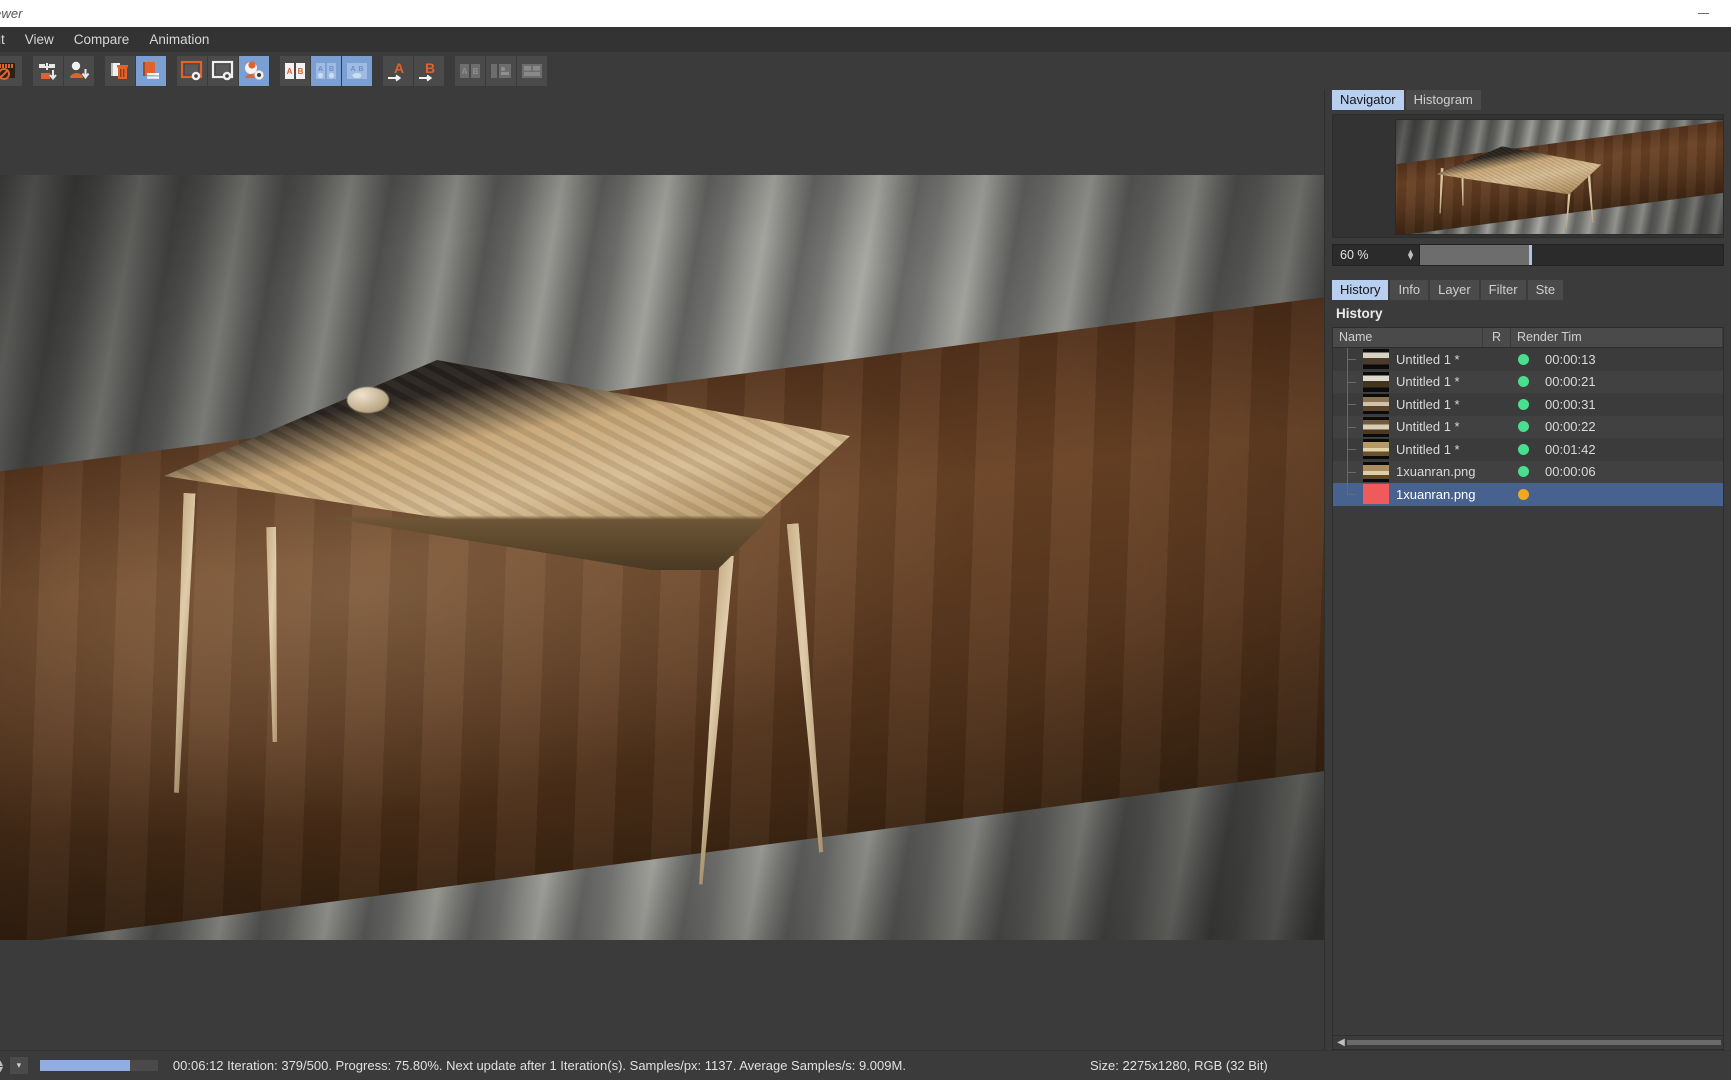 This screenshot has height=1080, width=1731. I want to click on status-dot-ok, so click(1523, 382).